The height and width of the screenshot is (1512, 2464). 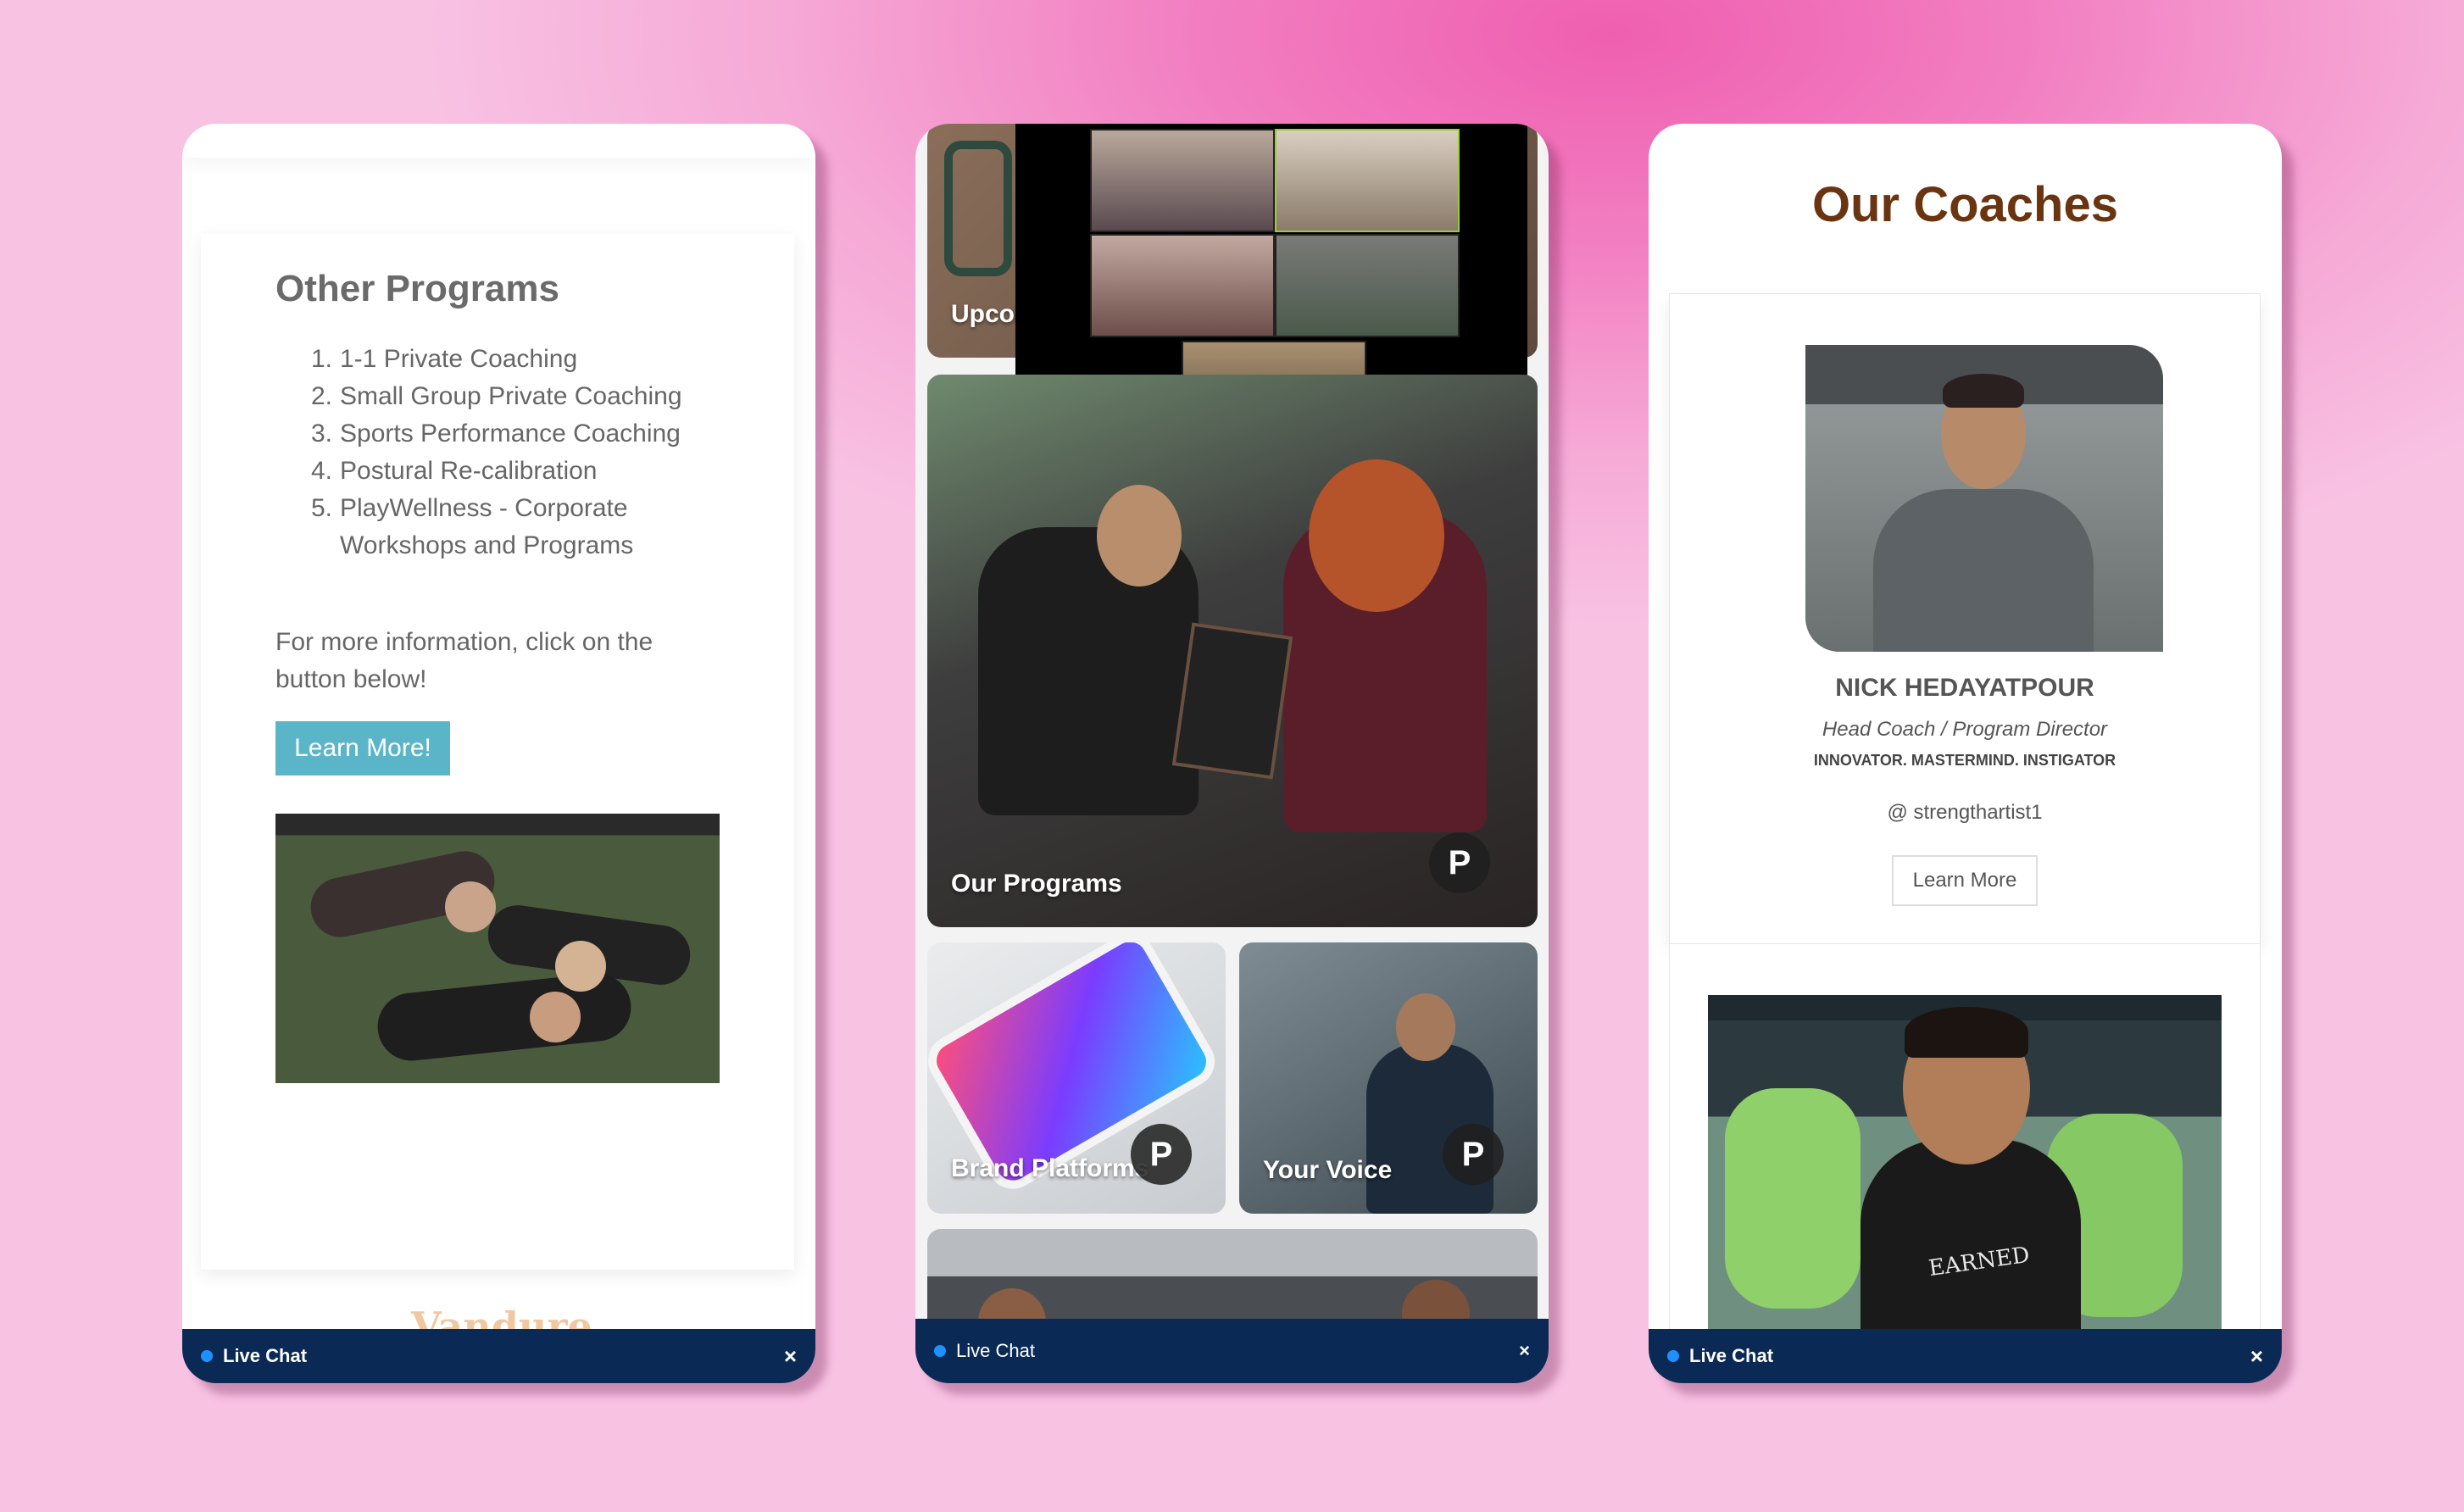 What do you see at coordinates (1965, 760) in the screenshot?
I see `coach-tagline: INNOVATOR. MASTERMIND. INSTIGATOR` at bounding box center [1965, 760].